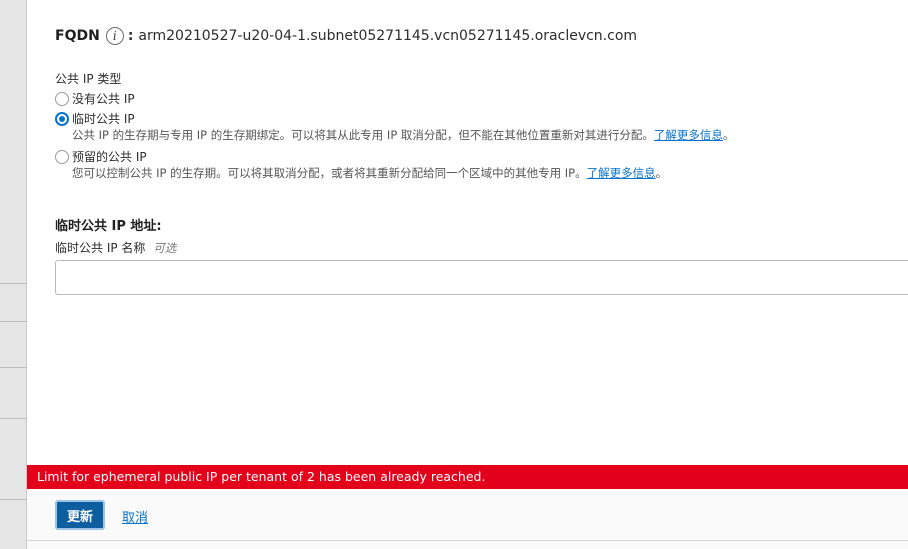 This screenshot has height=549, width=908. I want to click on footer-bar: 更新 取消, so click(467, 519).